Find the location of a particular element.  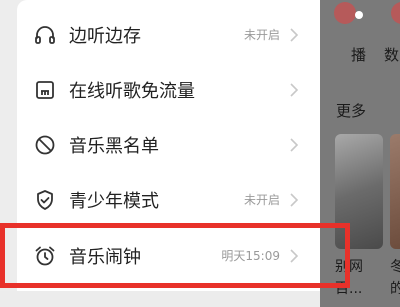

menu-item-teen-mode: 青少年模式 未开启 is located at coordinates (168, 200).